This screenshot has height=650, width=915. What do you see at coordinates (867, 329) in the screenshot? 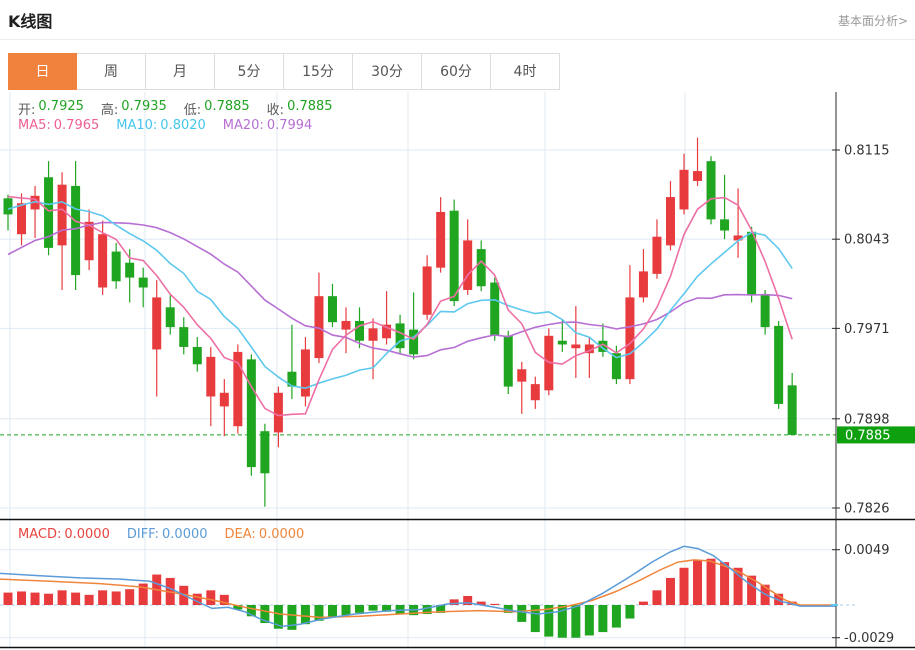
I see `svg-text: 0.7971` at bounding box center [867, 329].